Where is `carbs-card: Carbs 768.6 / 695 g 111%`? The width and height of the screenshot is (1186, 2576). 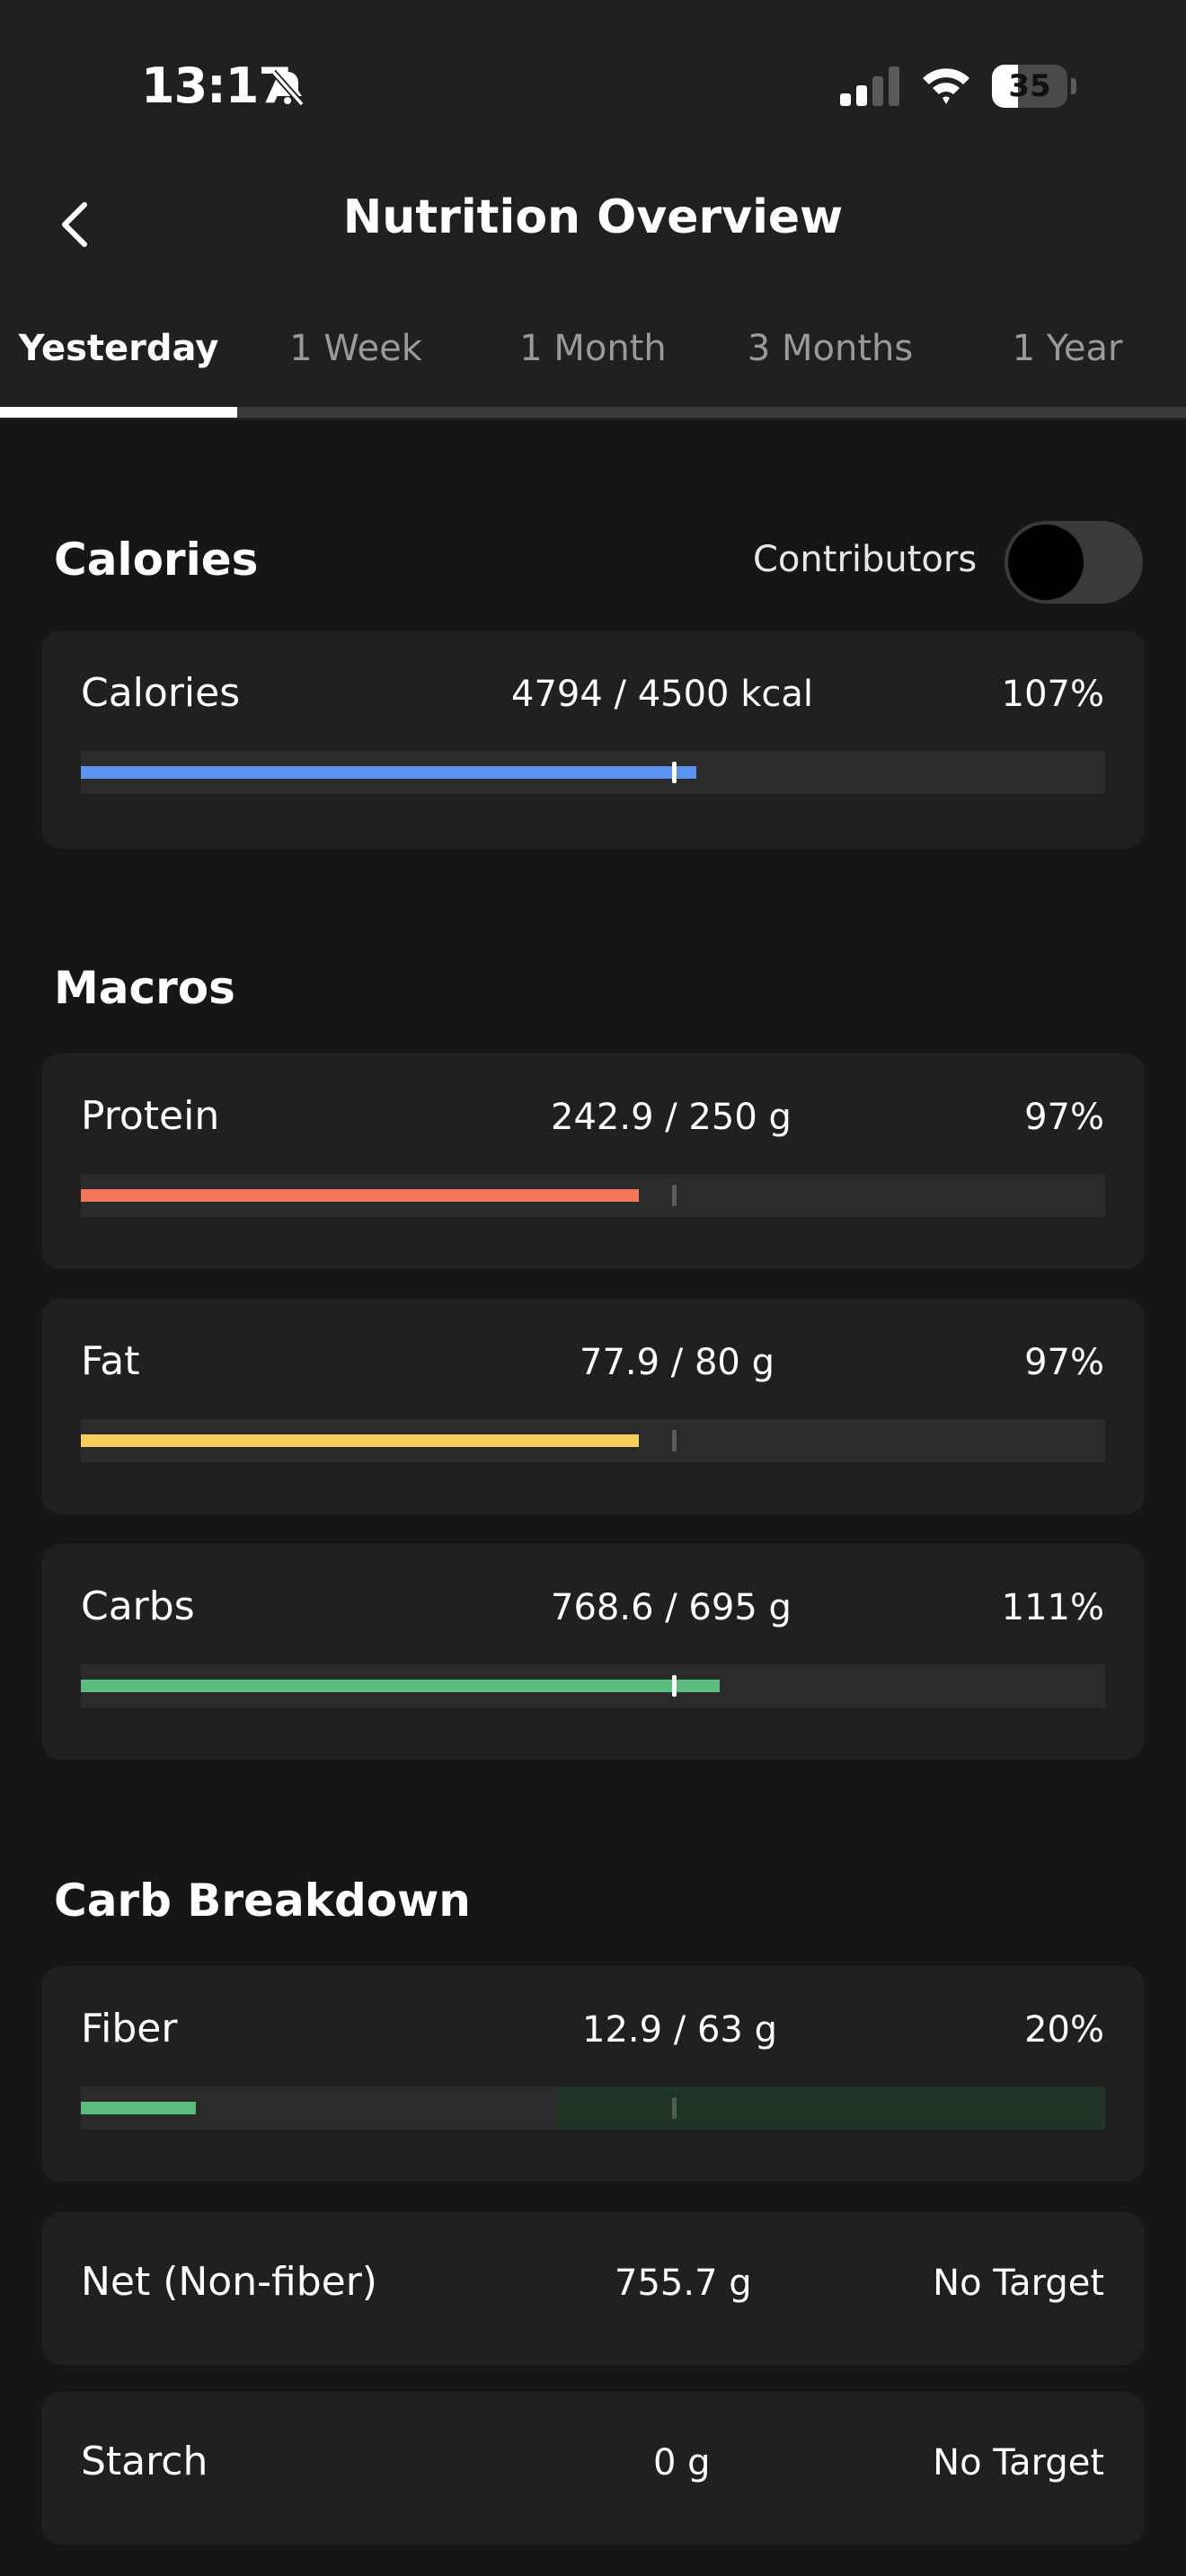 carbs-card: Carbs 768.6 / 695 g 111% is located at coordinates (593, 1652).